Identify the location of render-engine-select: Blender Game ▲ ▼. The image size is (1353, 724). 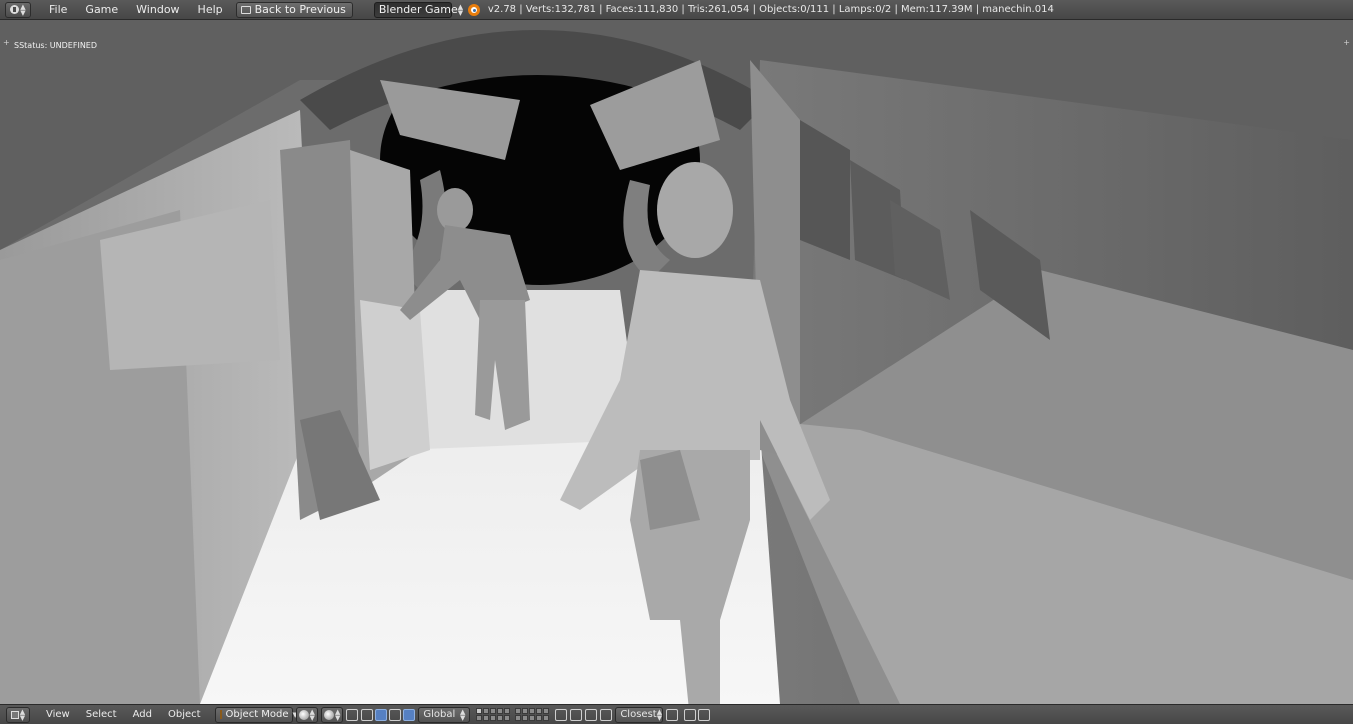
(418, 9).